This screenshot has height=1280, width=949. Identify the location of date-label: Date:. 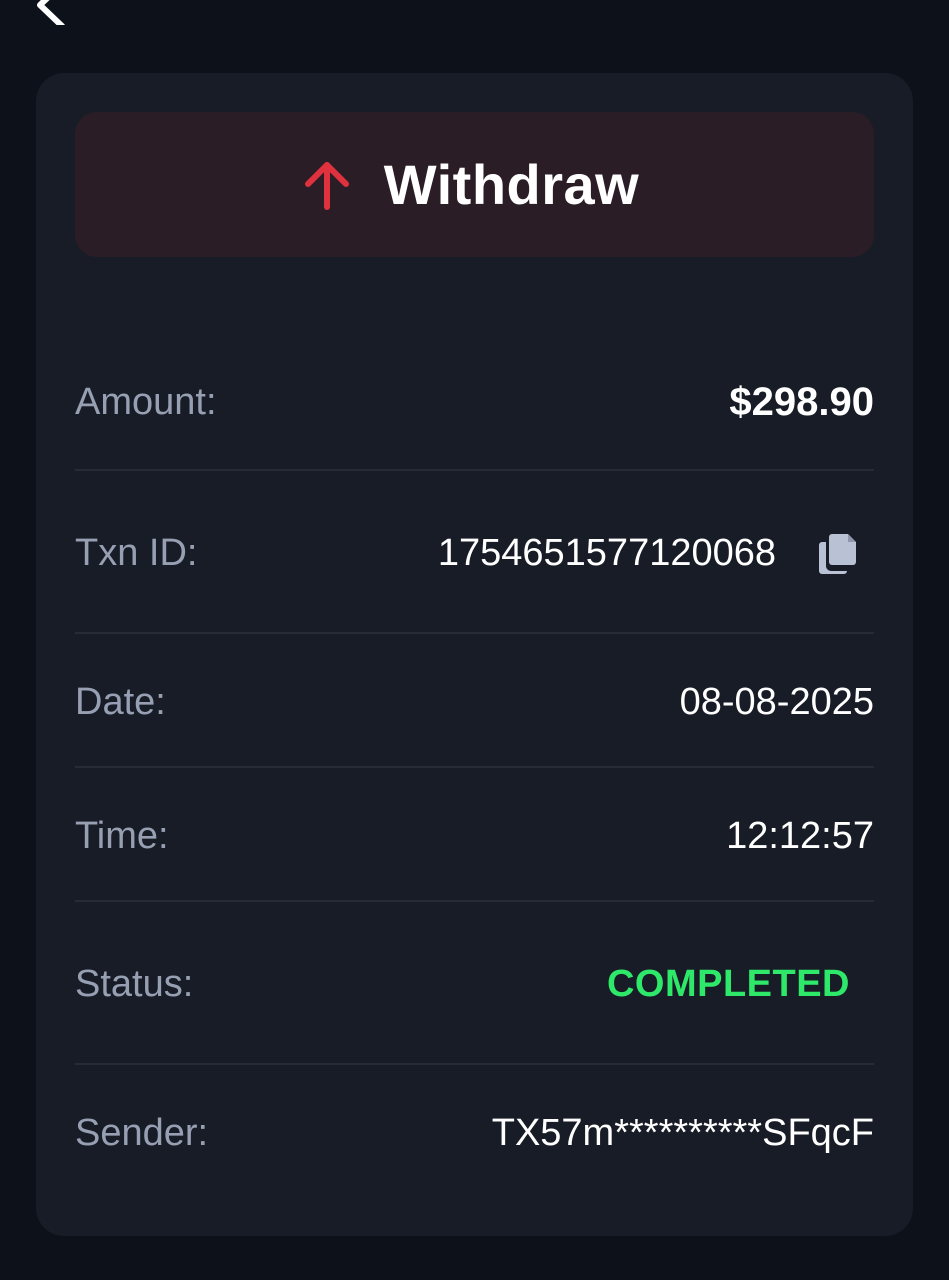
(120, 701).